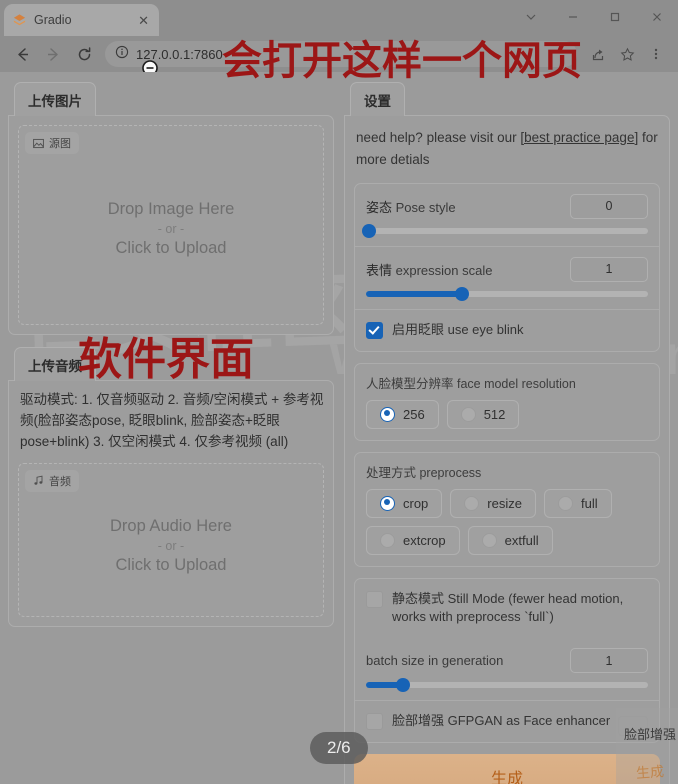 This screenshot has width=678, height=784. Describe the element at coordinates (122, 54) in the screenshot. I see `info-circle-icon` at that location.